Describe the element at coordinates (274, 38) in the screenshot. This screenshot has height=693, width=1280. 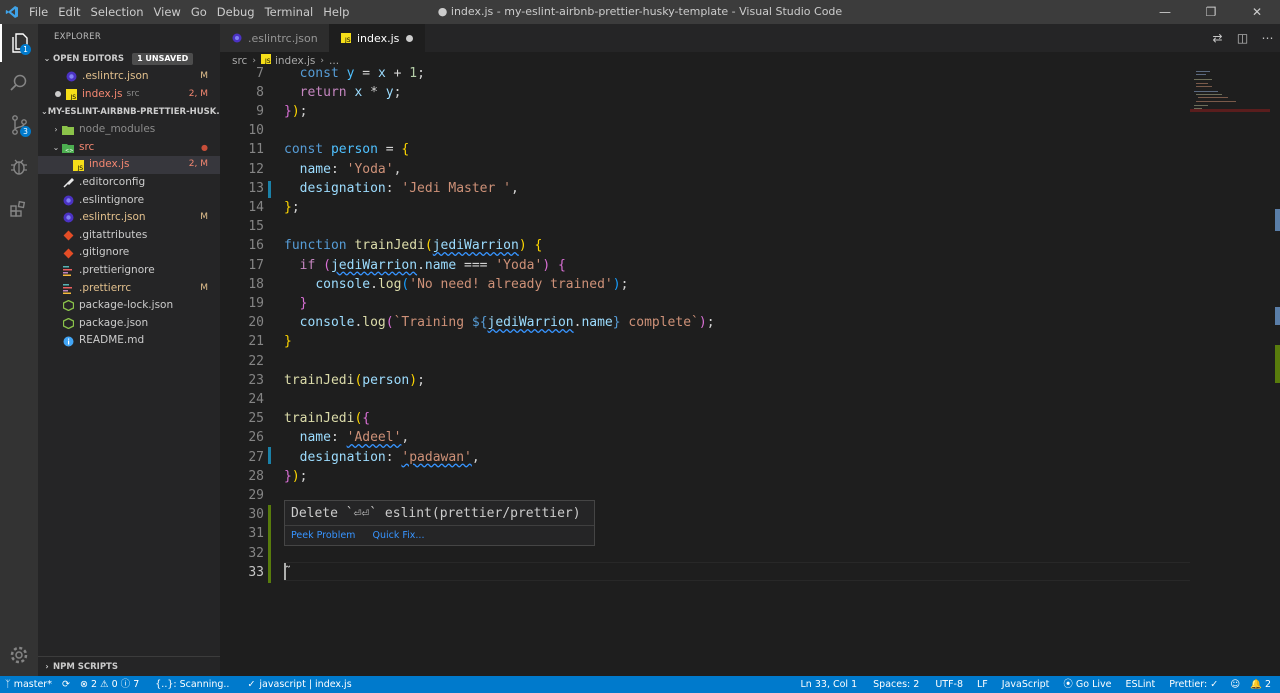
I see `tab-eslintrc: .eslintrc.json` at that location.